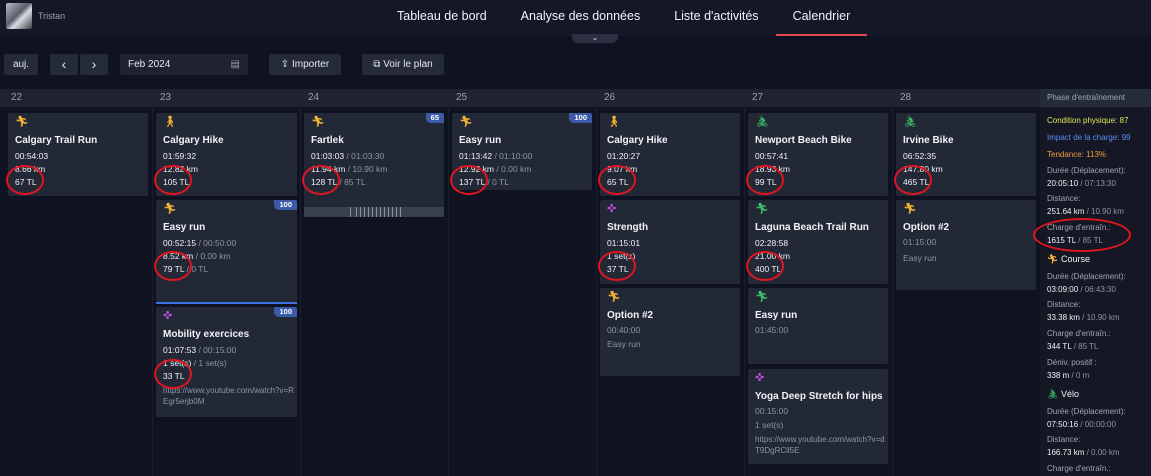  What do you see at coordinates (772, 411) in the screenshot?
I see `planned-duration: 00:15:00` at bounding box center [772, 411].